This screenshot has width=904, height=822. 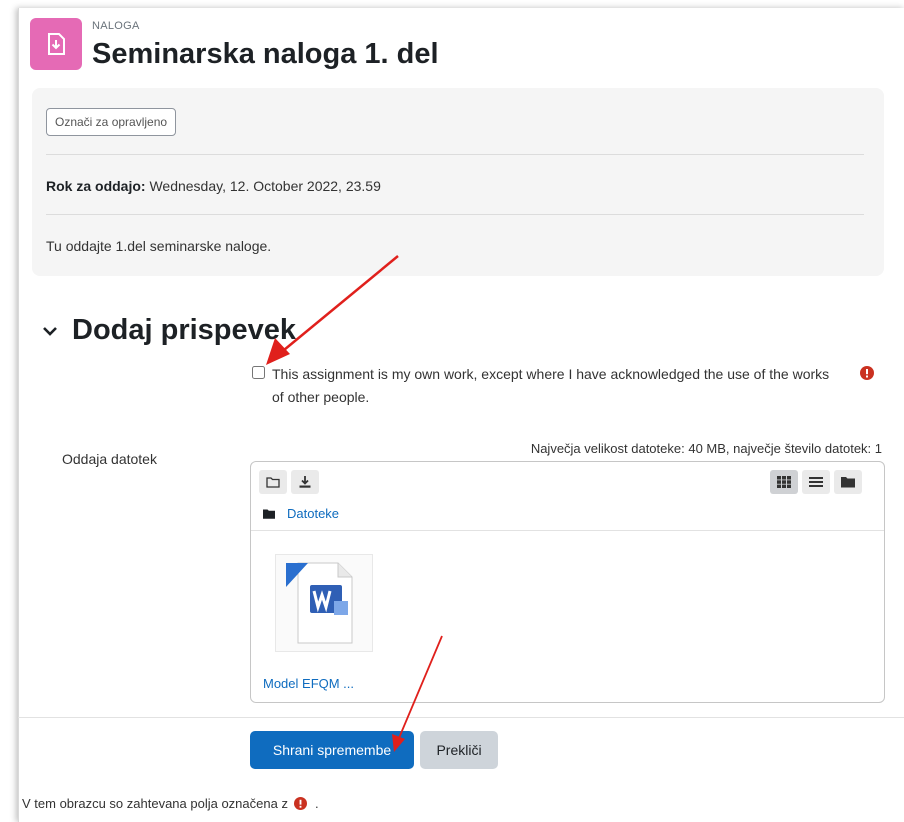 I want to click on list-view-button, so click(x=816, y=482).